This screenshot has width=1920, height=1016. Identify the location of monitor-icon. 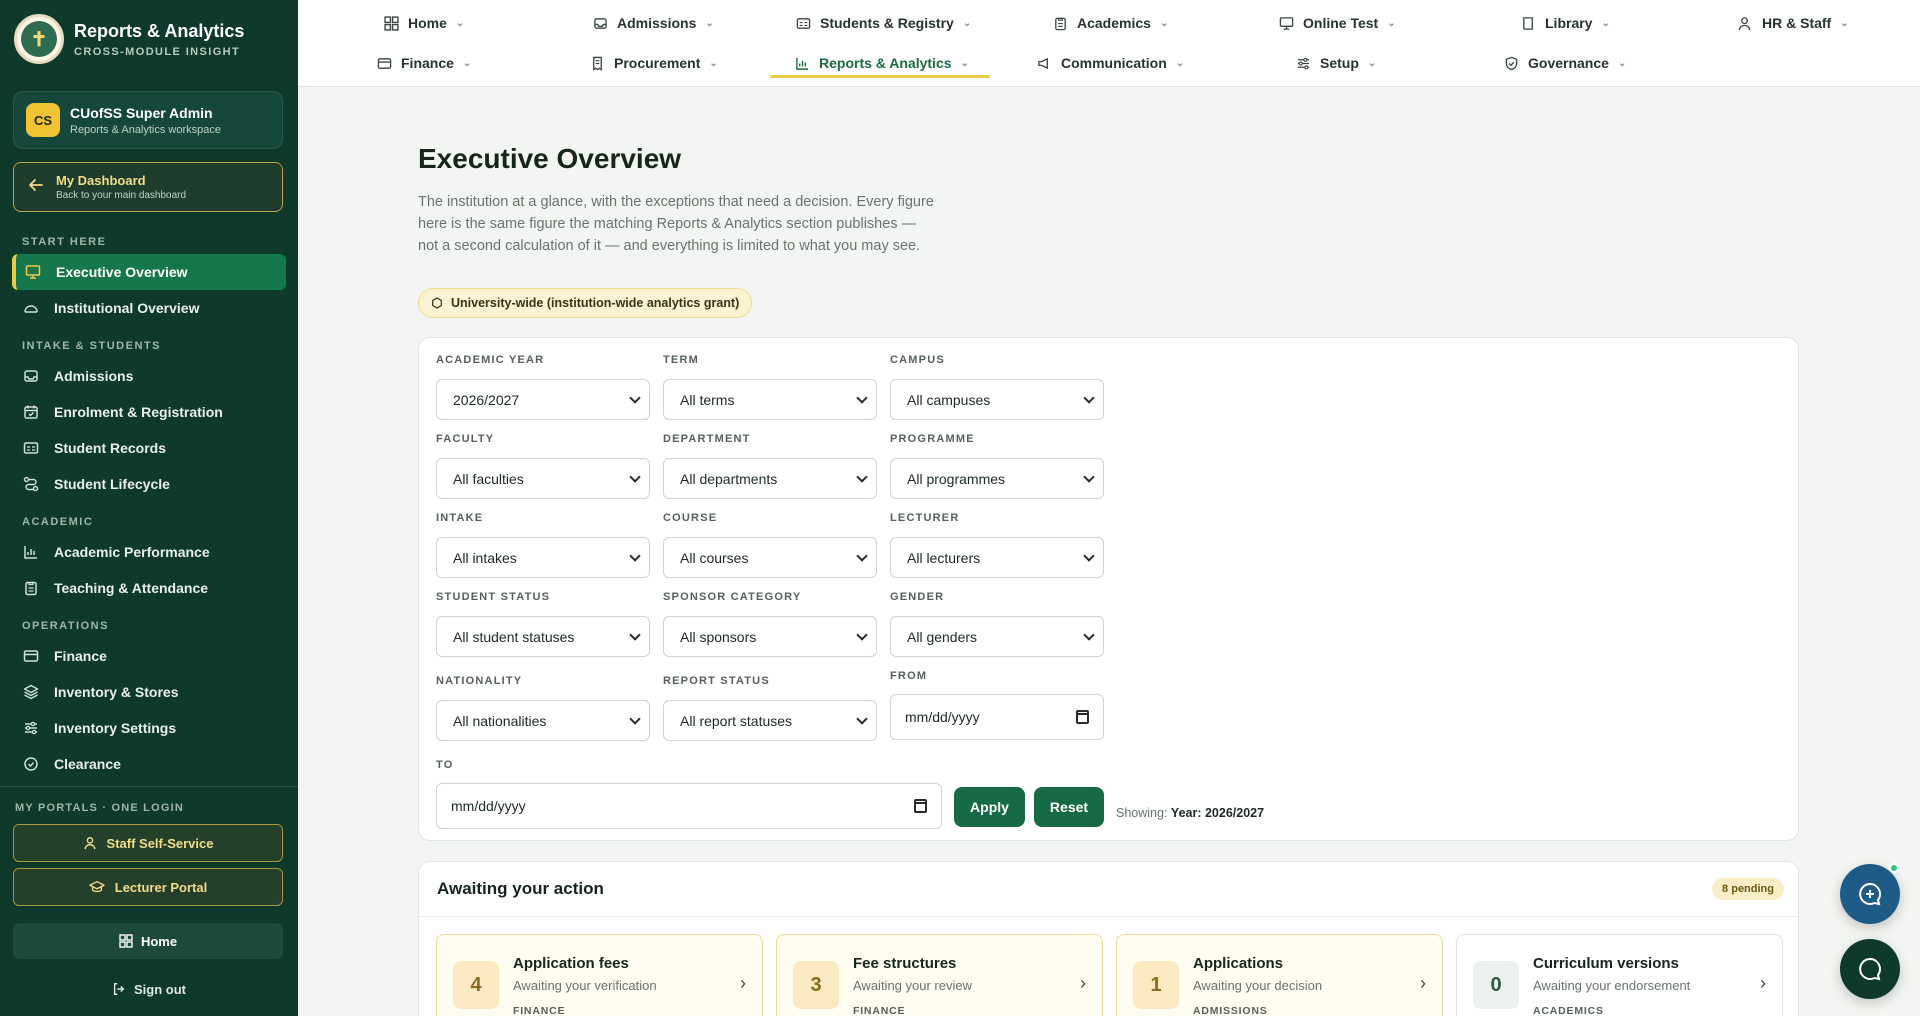
(1286, 23).